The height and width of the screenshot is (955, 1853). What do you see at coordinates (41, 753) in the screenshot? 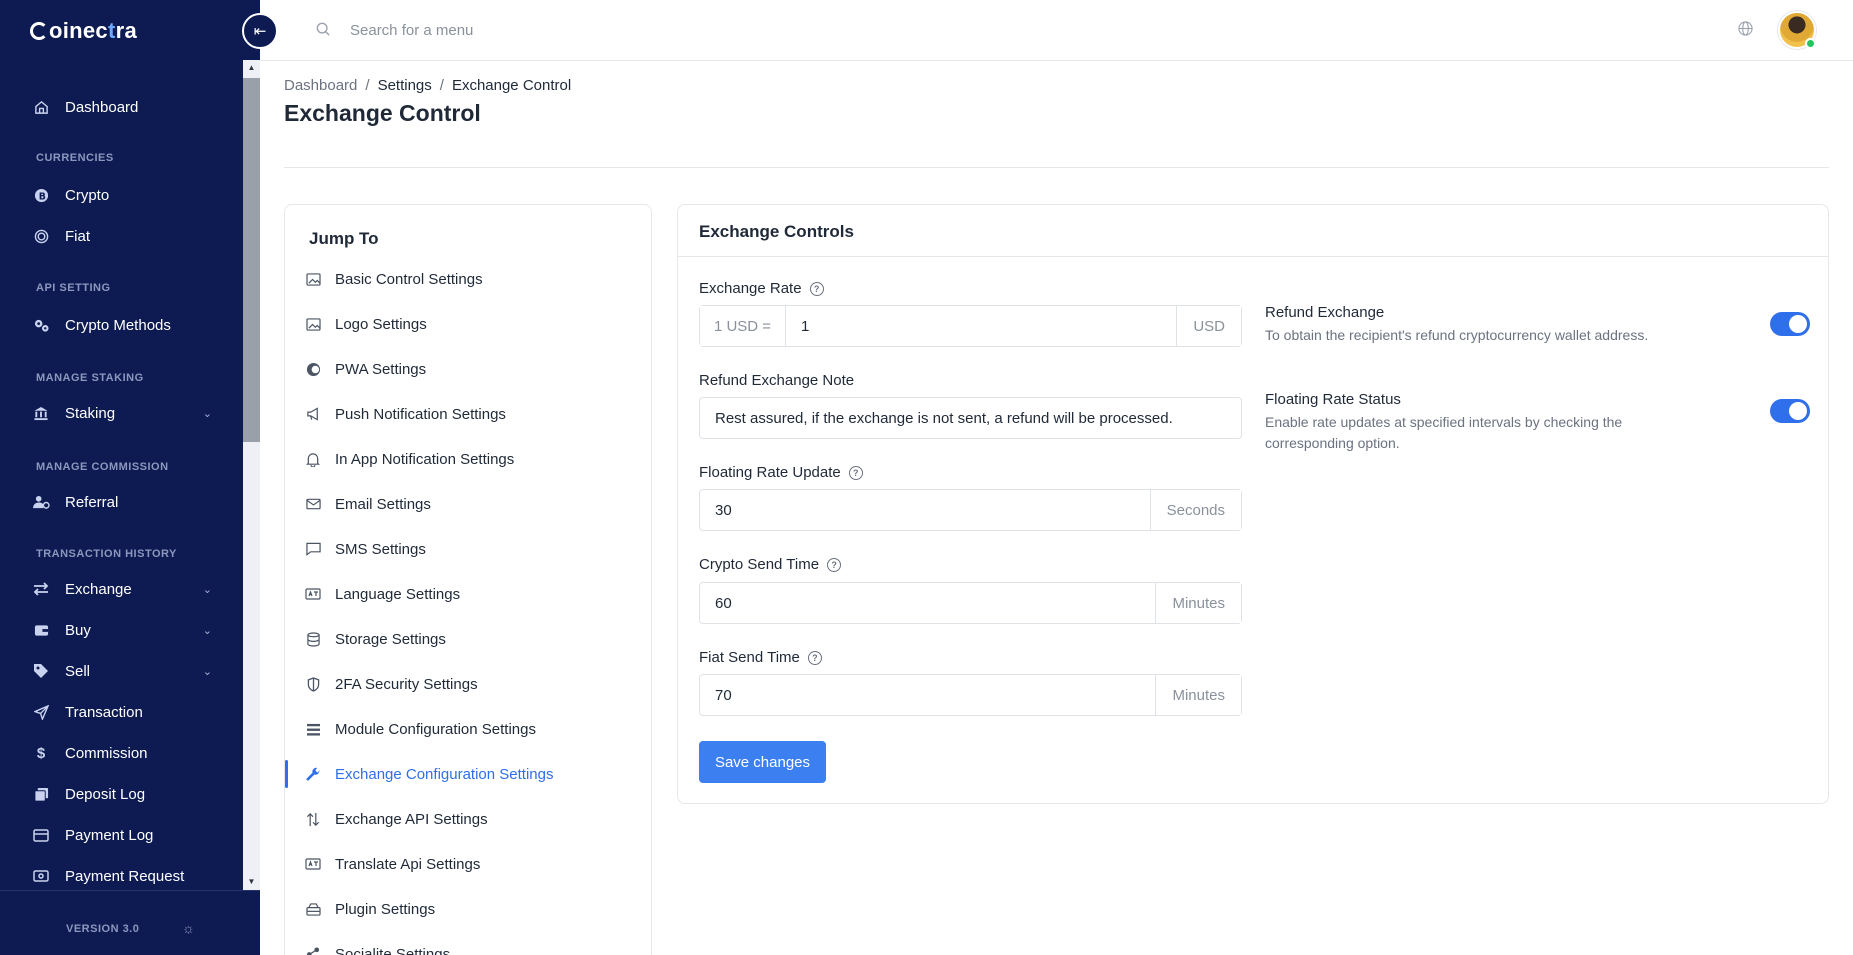
I see `dollar-icon: $` at bounding box center [41, 753].